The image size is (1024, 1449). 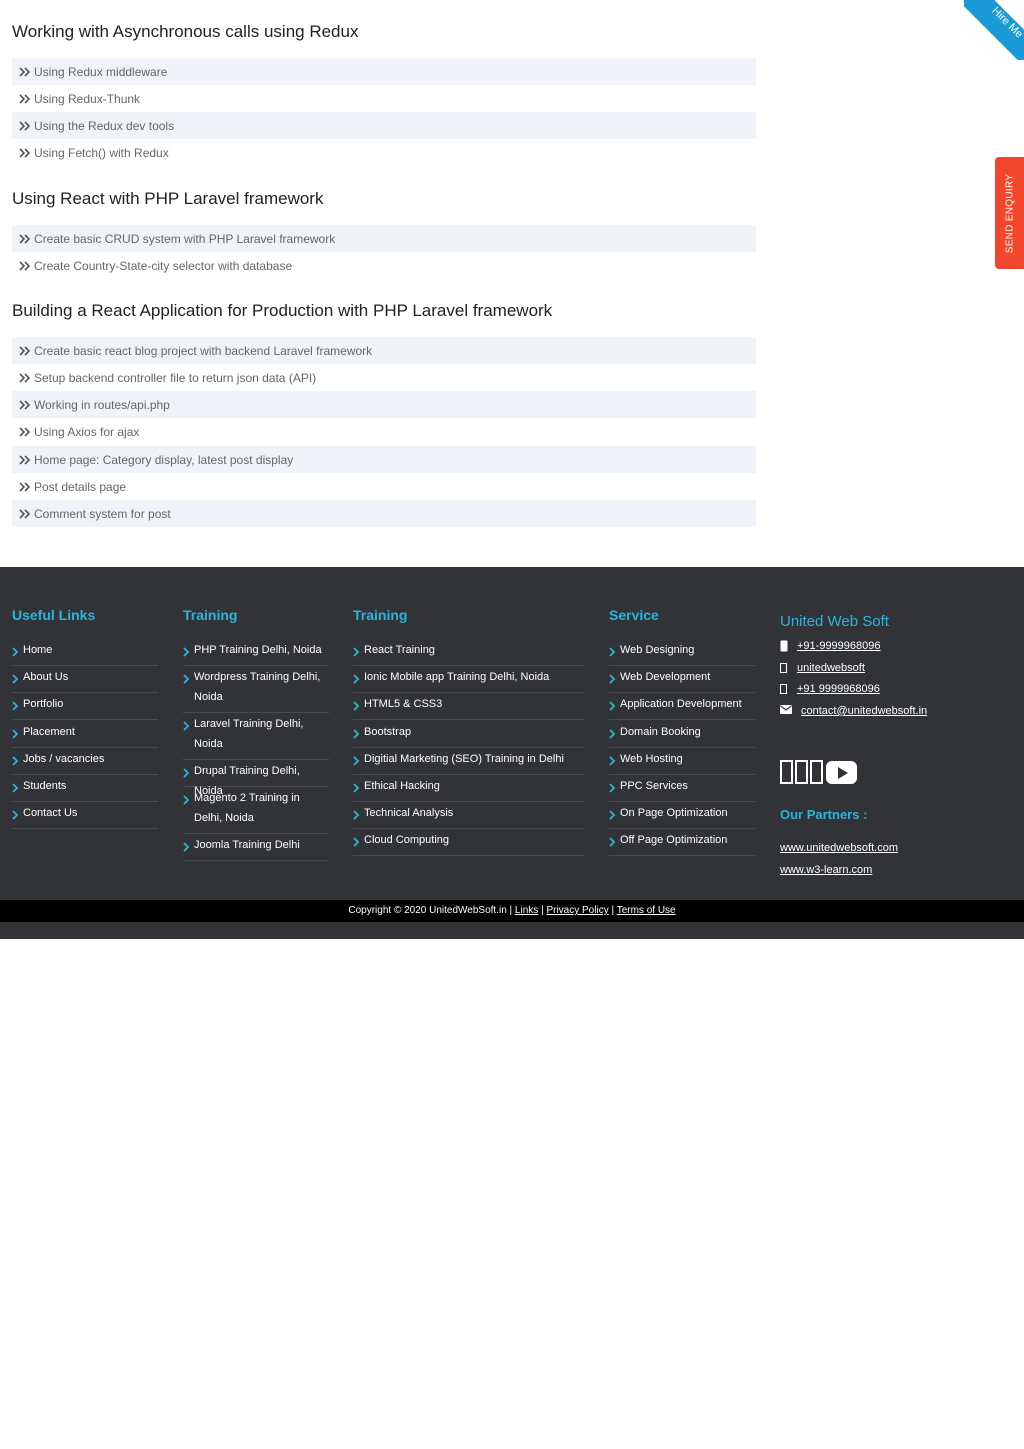 I want to click on footer-link: React Training, so click(x=468, y=653).